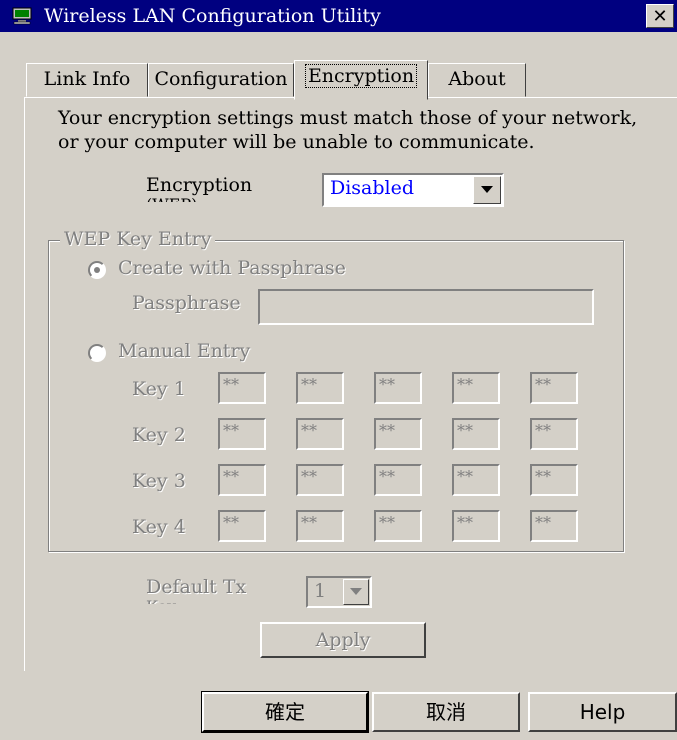 This screenshot has width=677, height=740. I want to click on network-computer-icon, so click(22, 16).